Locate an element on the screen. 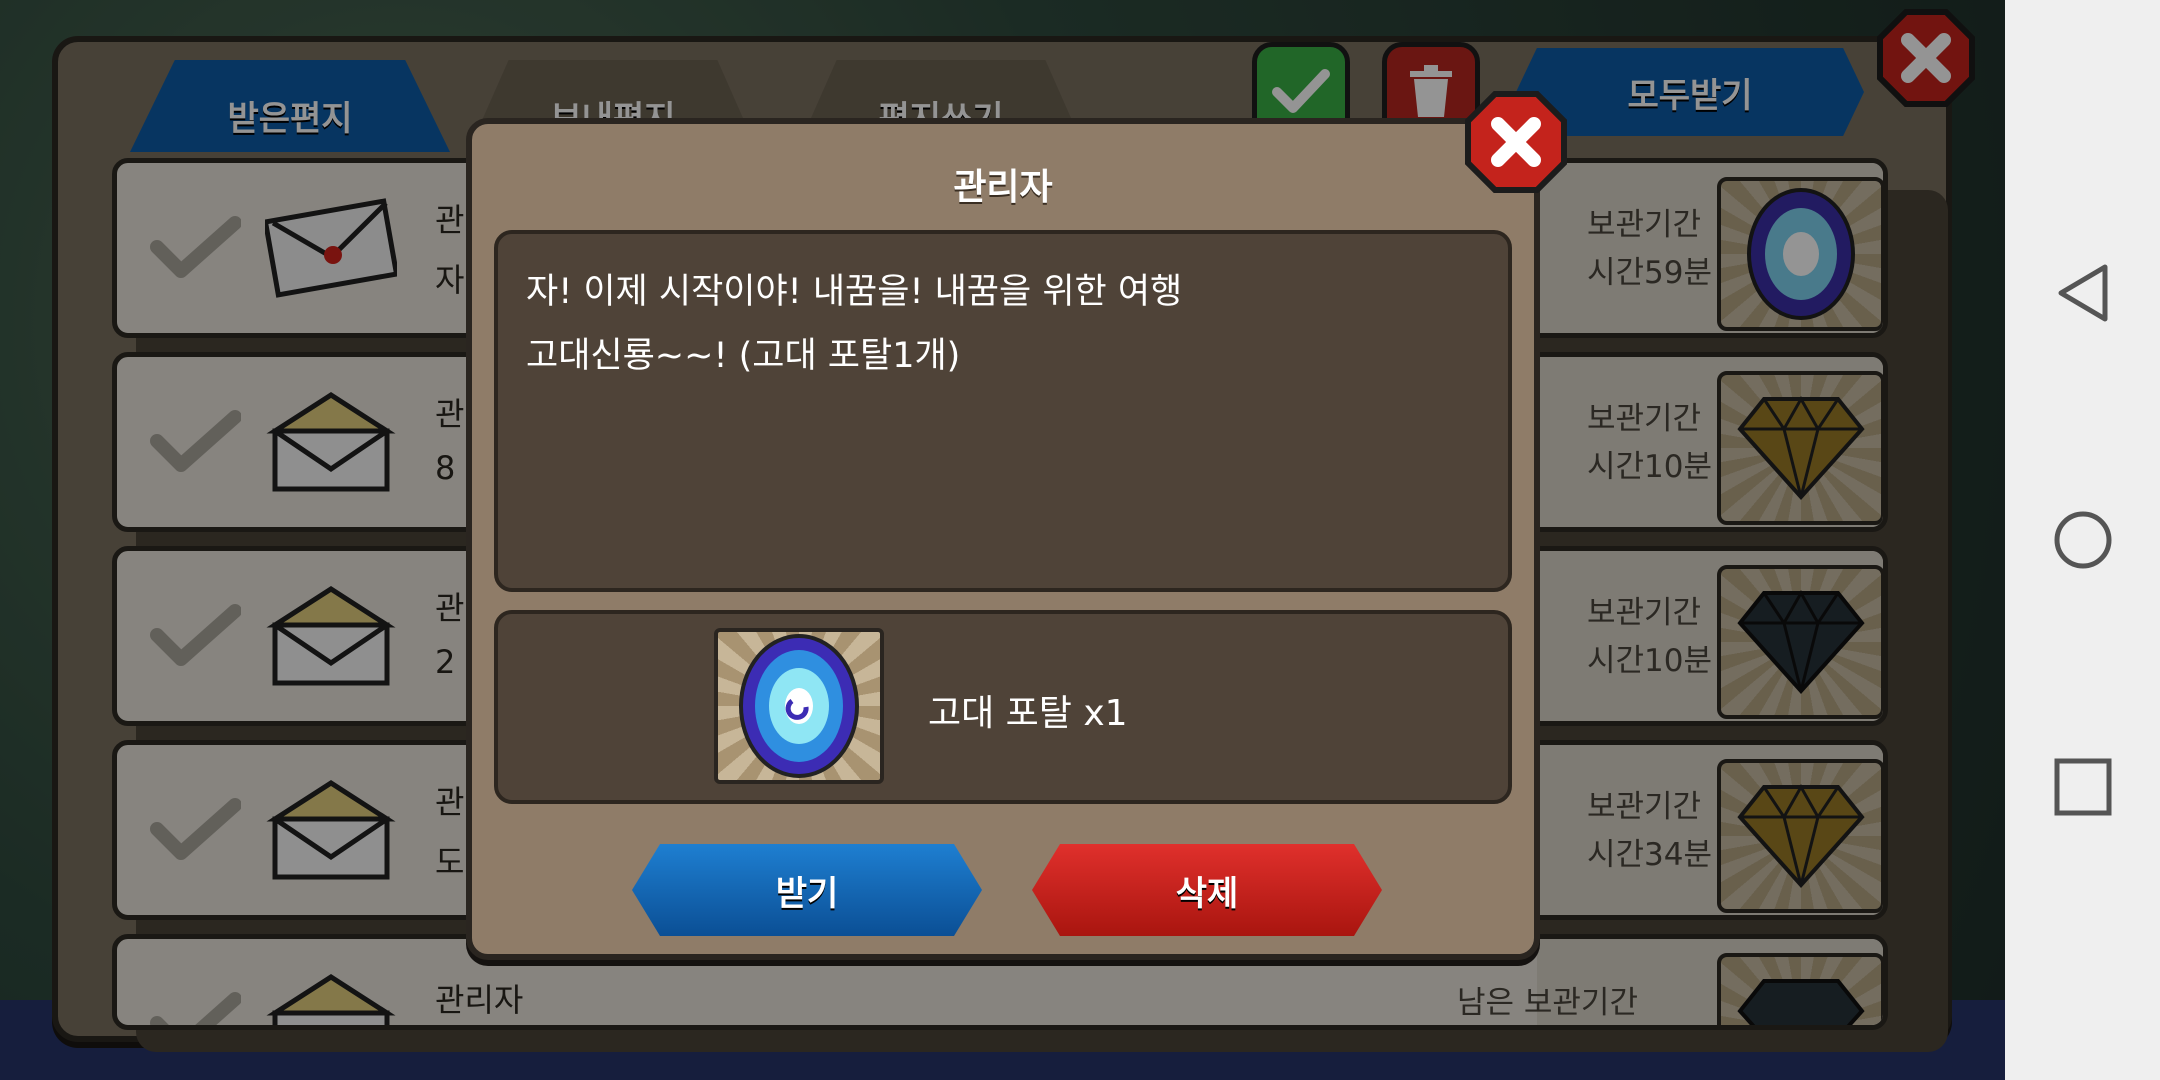 This screenshot has width=2160, height=1080. back-icon is located at coordinates (2082, 293).